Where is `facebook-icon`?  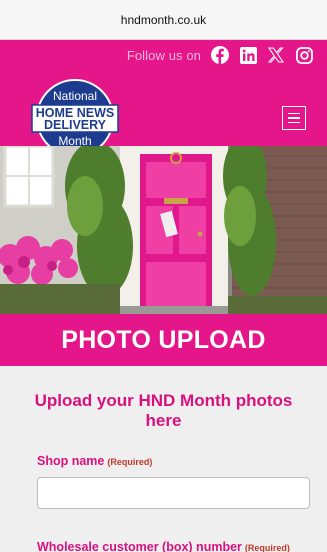
facebook-icon is located at coordinates (220, 55).